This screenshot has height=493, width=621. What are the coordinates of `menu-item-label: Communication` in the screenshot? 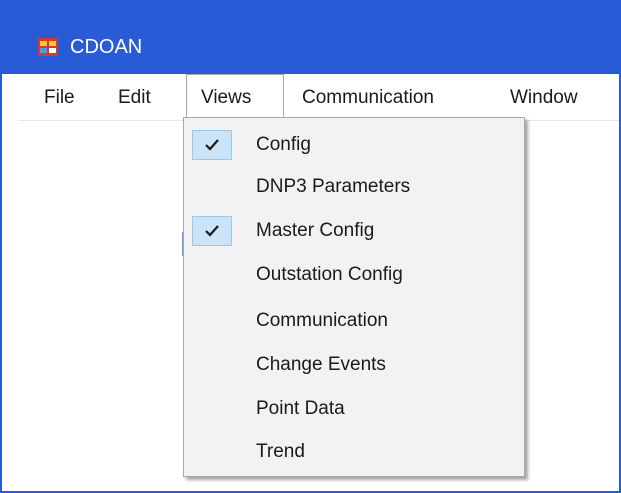 It's located at (322, 320).